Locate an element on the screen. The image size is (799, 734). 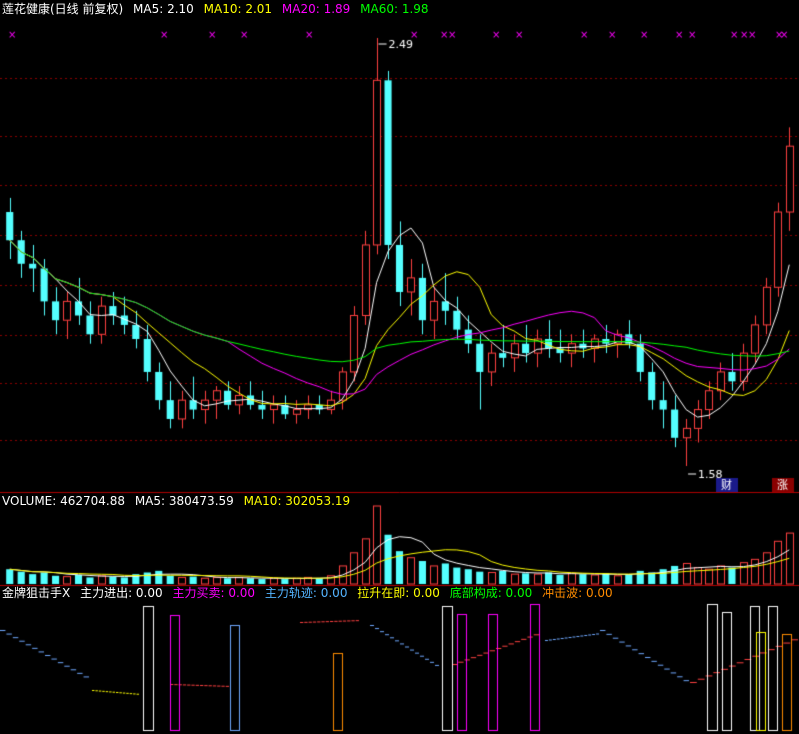
indicator-cjb: 冲击波: 0.00 is located at coordinates (577, 593).